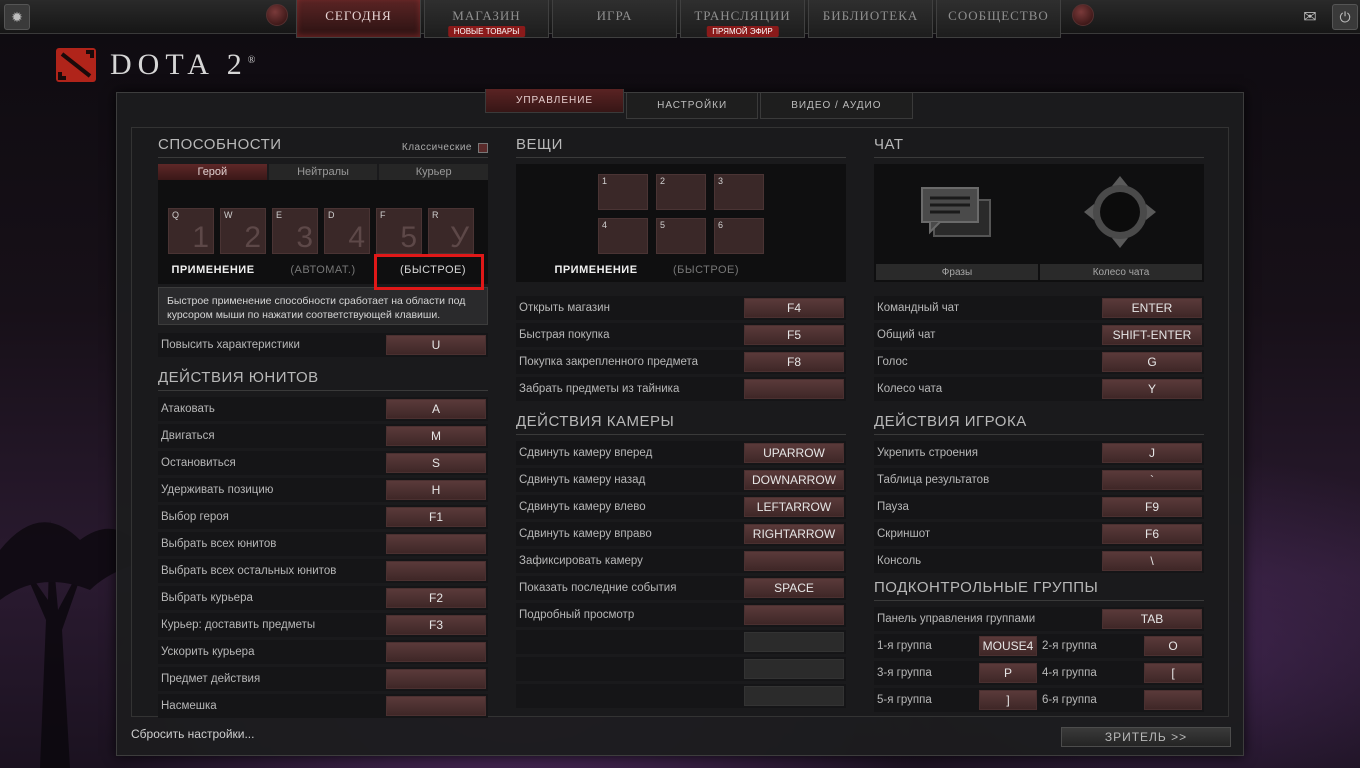 This screenshot has width=1360, height=768. I want to click on hotkey-button: MOUSE4, so click(1008, 646).